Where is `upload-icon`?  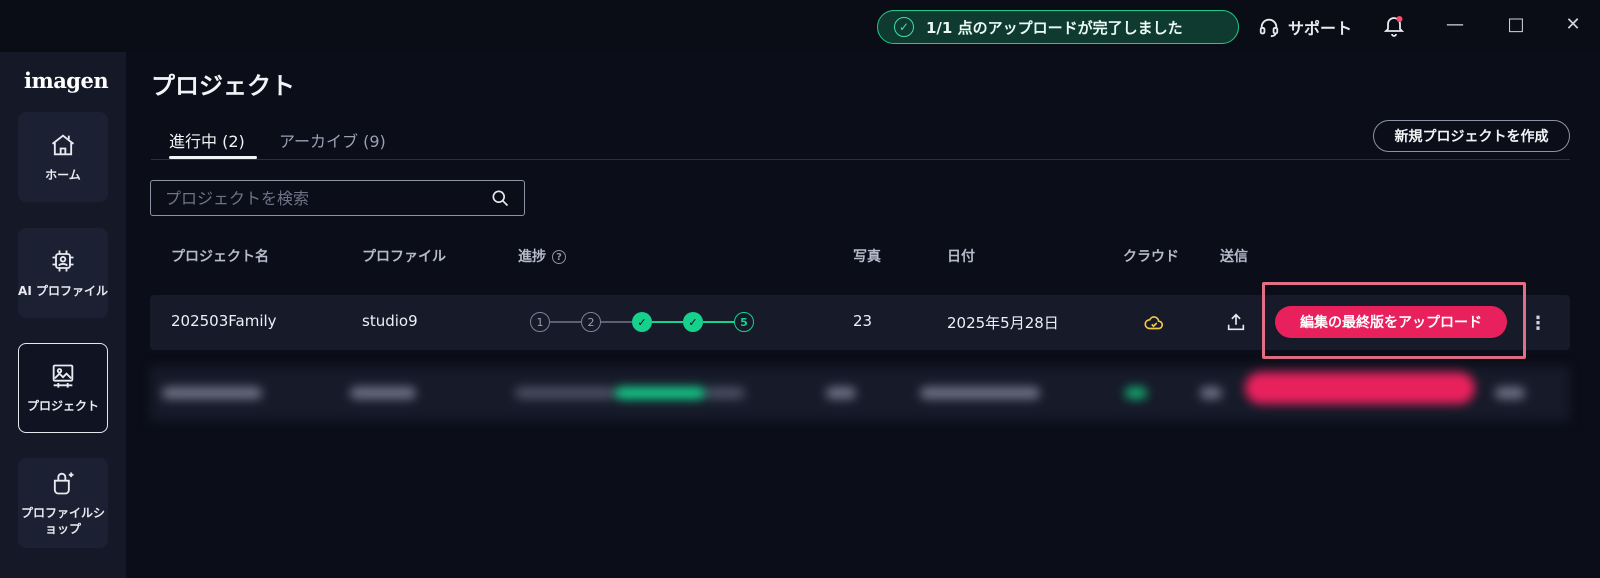
upload-icon is located at coordinates (1236, 322).